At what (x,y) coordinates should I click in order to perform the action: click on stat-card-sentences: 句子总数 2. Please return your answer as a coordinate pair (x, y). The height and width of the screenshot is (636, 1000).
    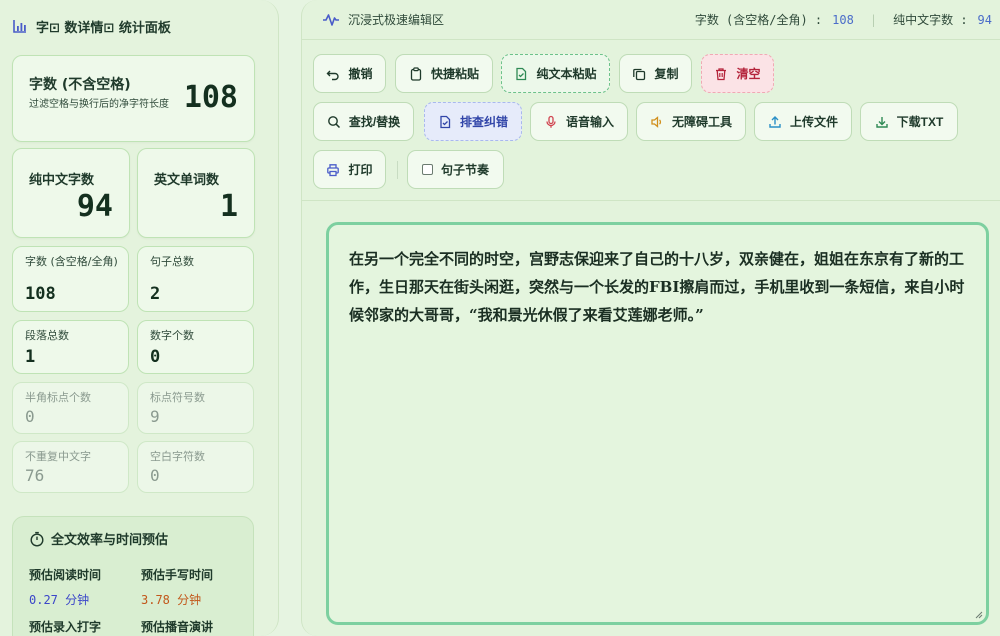
    Looking at the image, I should click on (195, 279).